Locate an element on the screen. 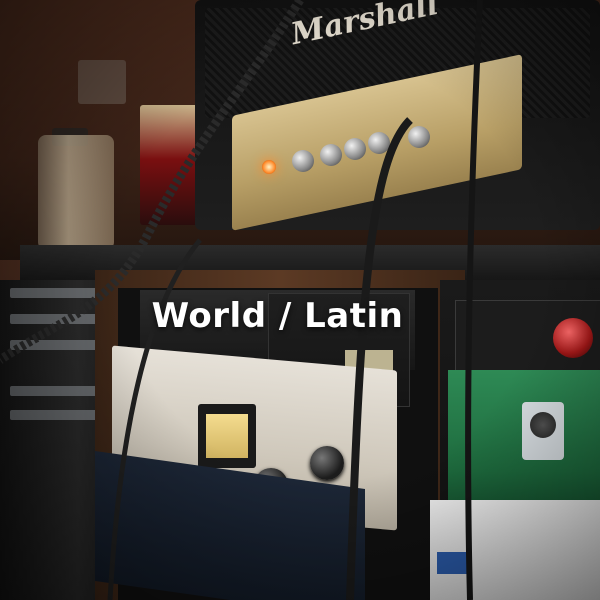 This screenshot has width=600, height=600. genre-caption: World / Latin is located at coordinates (277, 316).